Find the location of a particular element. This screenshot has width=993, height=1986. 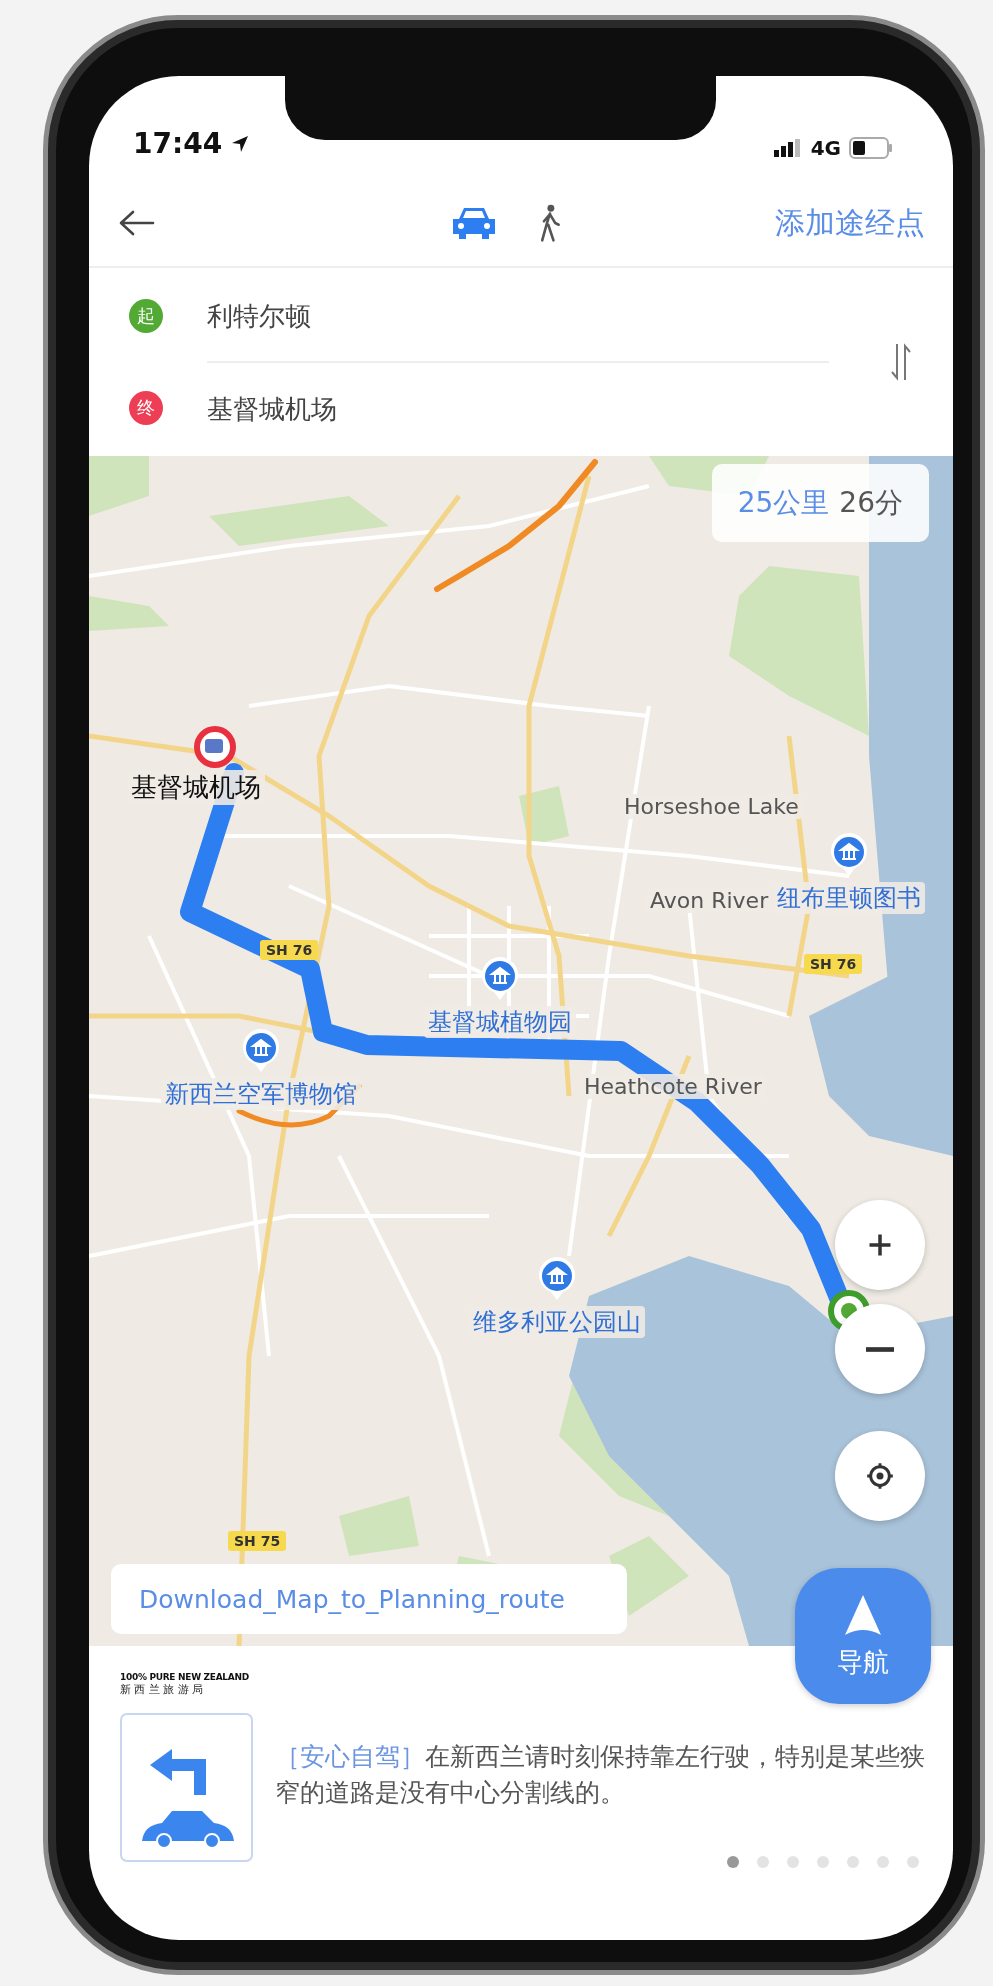

destination-marker-icon is located at coordinates (215, 747).